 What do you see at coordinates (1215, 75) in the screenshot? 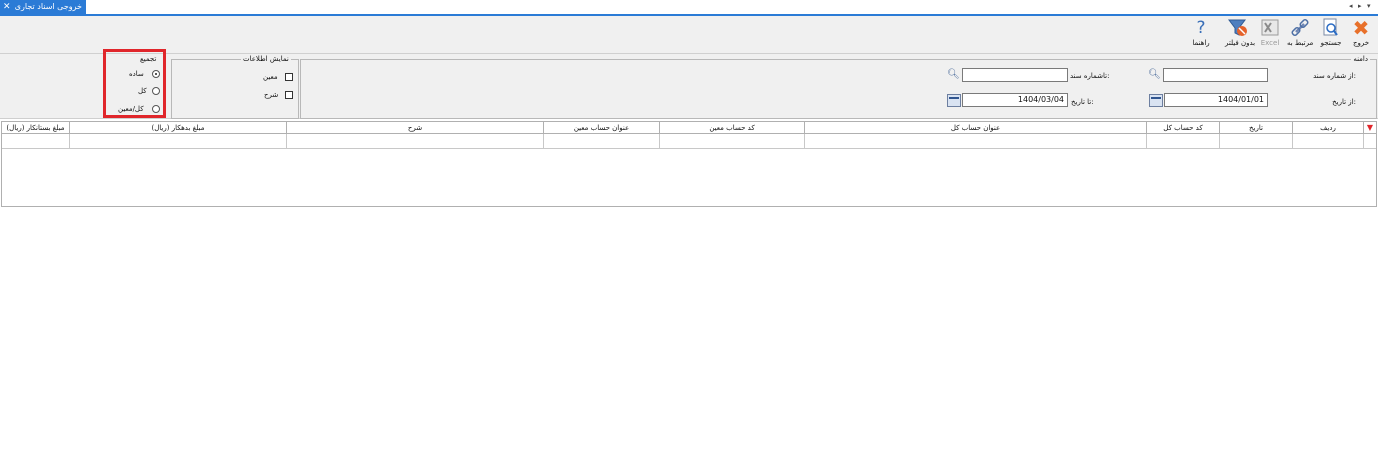
I see `from-doc-input` at bounding box center [1215, 75].